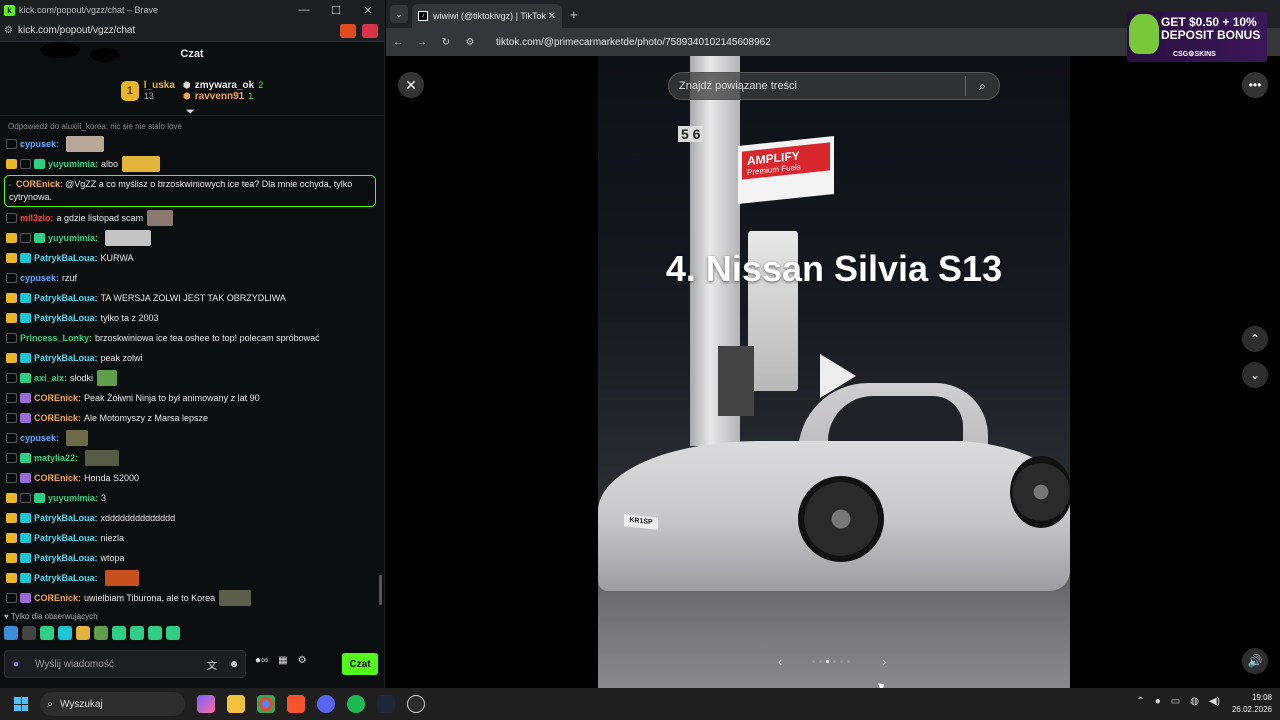 The height and width of the screenshot is (720, 1280). Describe the element at coordinates (112, 704) in the screenshot. I see `taskbar-search: ⌕ Wyszukaj` at that location.